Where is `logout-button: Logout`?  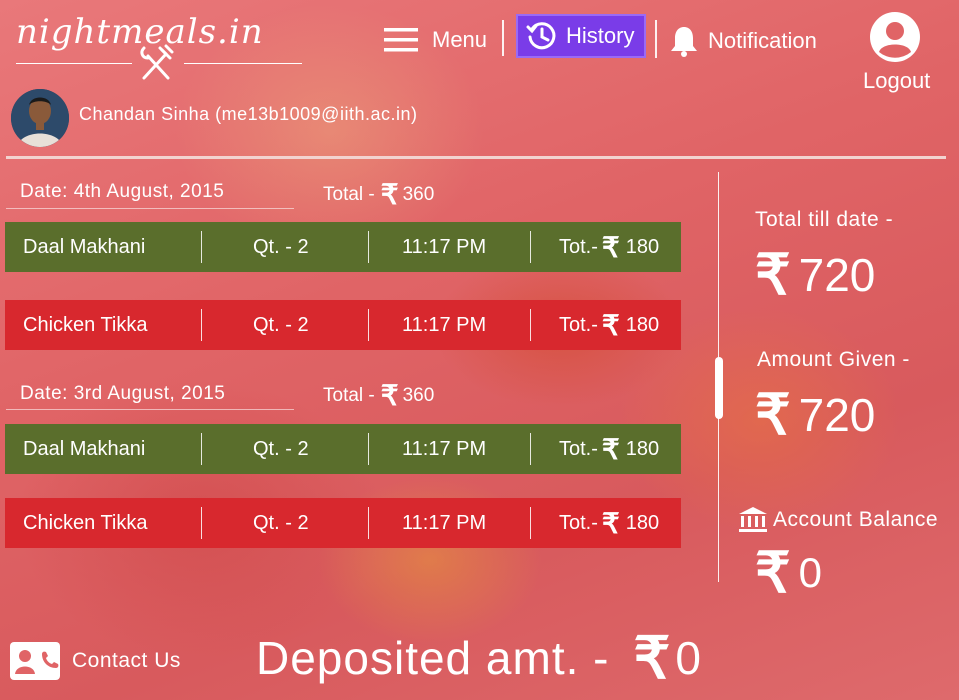 logout-button: Logout is located at coordinates (898, 54).